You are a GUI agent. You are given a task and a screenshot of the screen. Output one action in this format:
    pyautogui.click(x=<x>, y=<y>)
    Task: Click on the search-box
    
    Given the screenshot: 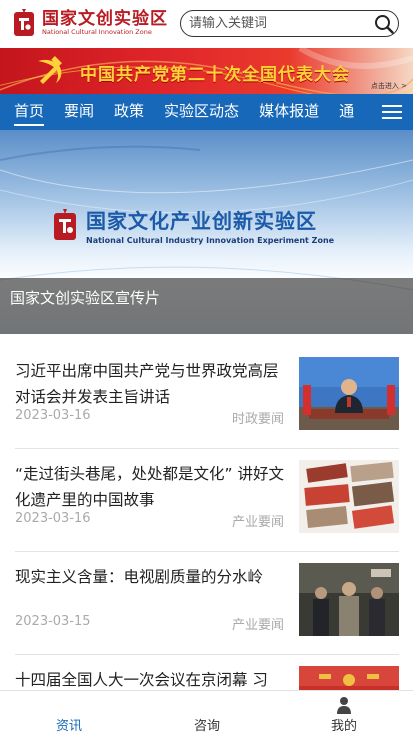 What is the action you would take?
    pyautogui.click(x=289, y=23)
    